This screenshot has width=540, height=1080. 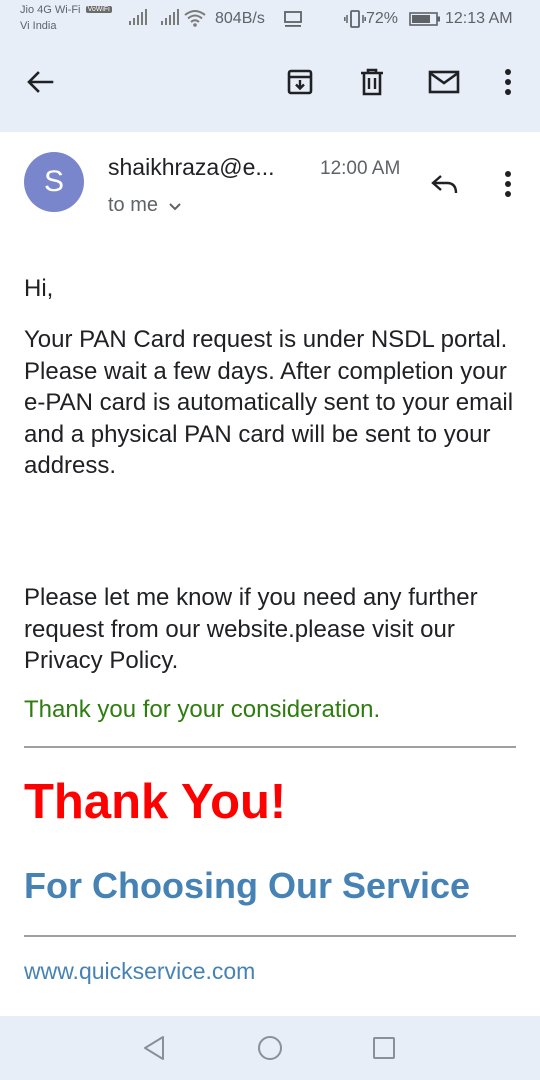 What do you see at coordinates (240, 18) in the screenshot?
I see `network-speed: 804B/s` at bounding box center [240, 18].